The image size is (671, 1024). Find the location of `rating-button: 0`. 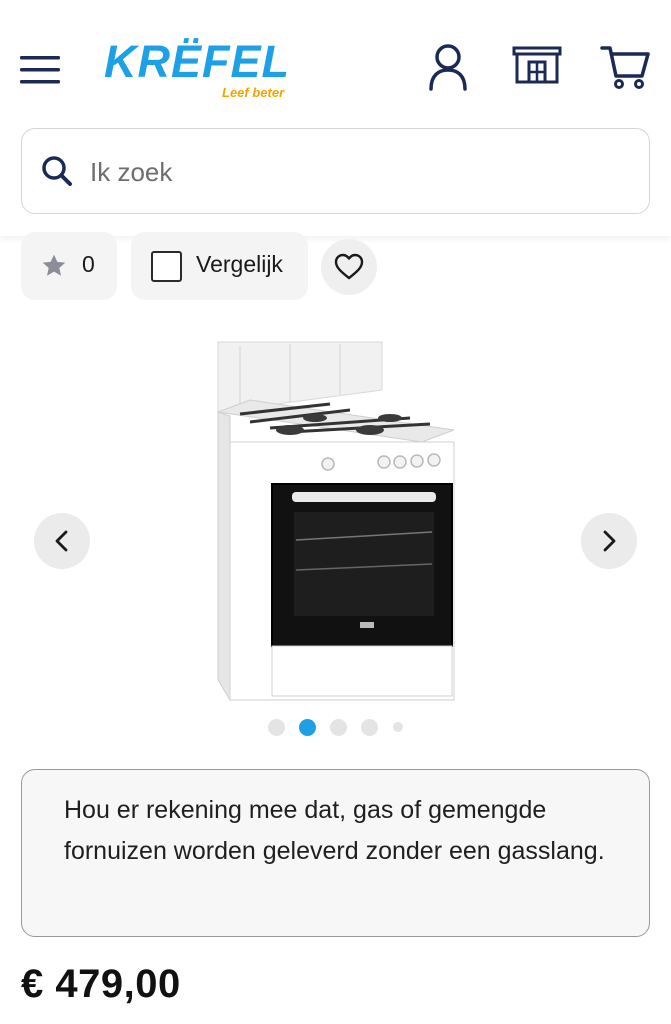

rating-button: 0 is located at coordinates (69, 266).